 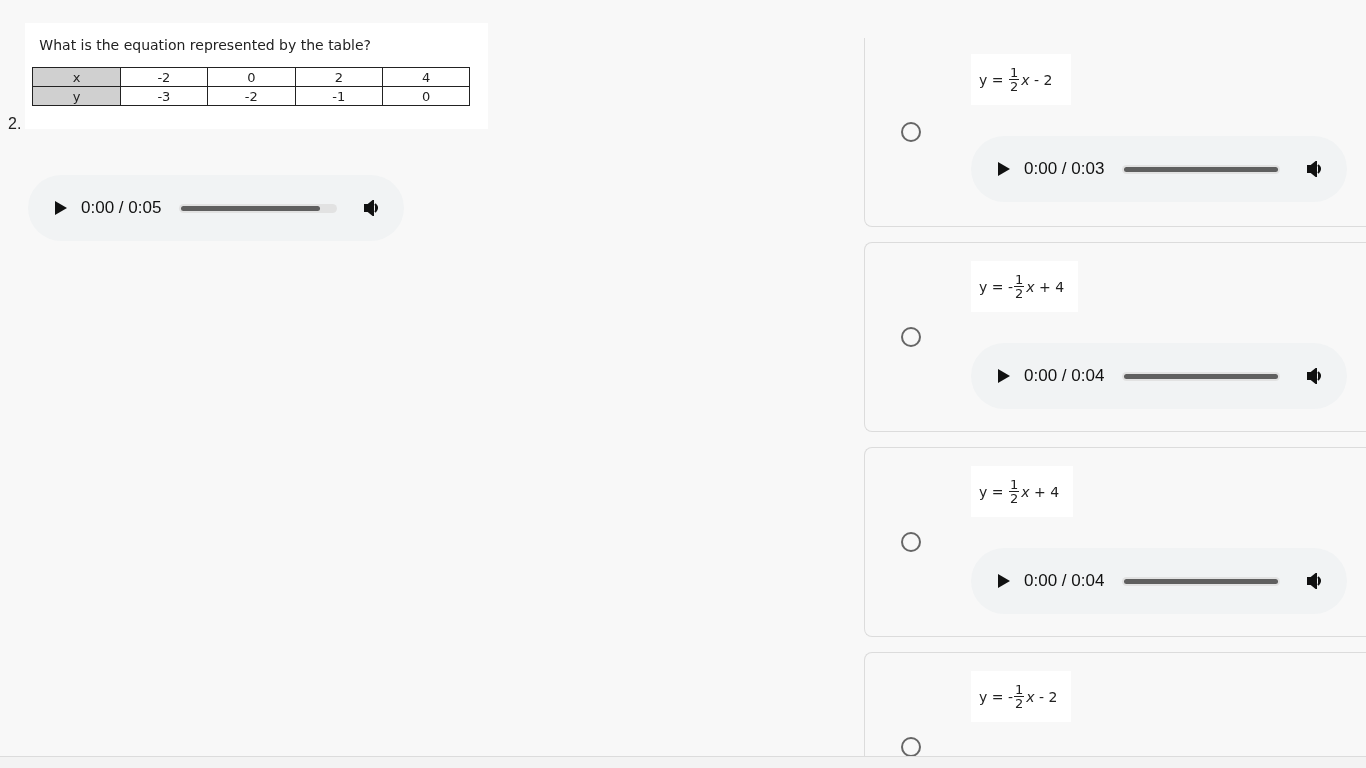 What do you see at coordinates (426, 77) in the screenshot?
I see `table-cell: 4` at bounding box center [426, 77].